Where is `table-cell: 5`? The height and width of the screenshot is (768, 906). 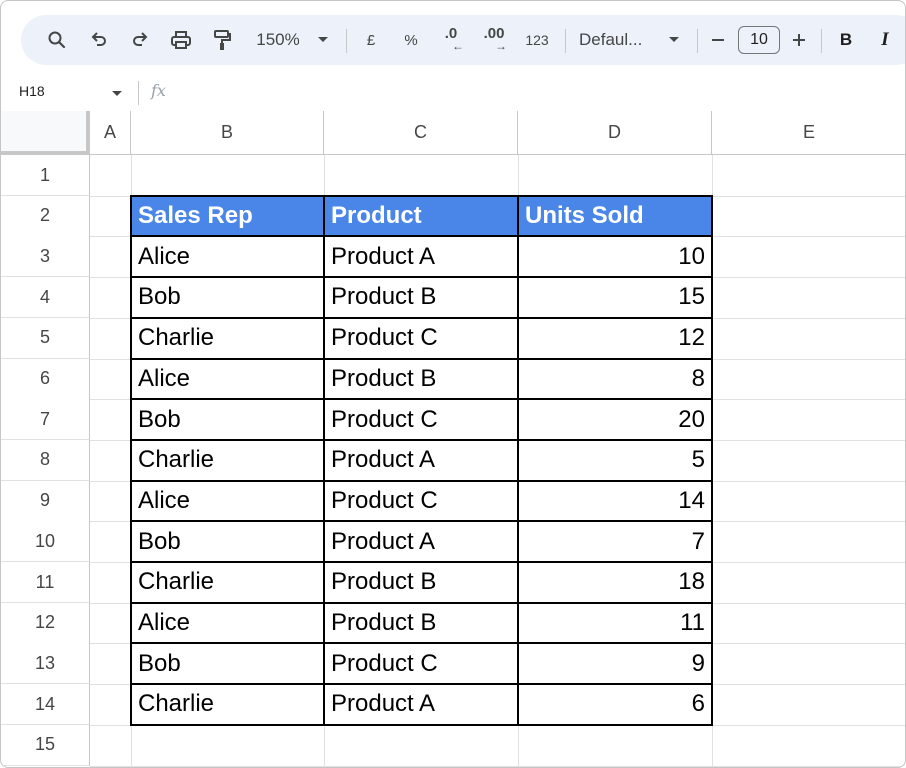
table-cell: 5 is located at coordinates (615, 460).